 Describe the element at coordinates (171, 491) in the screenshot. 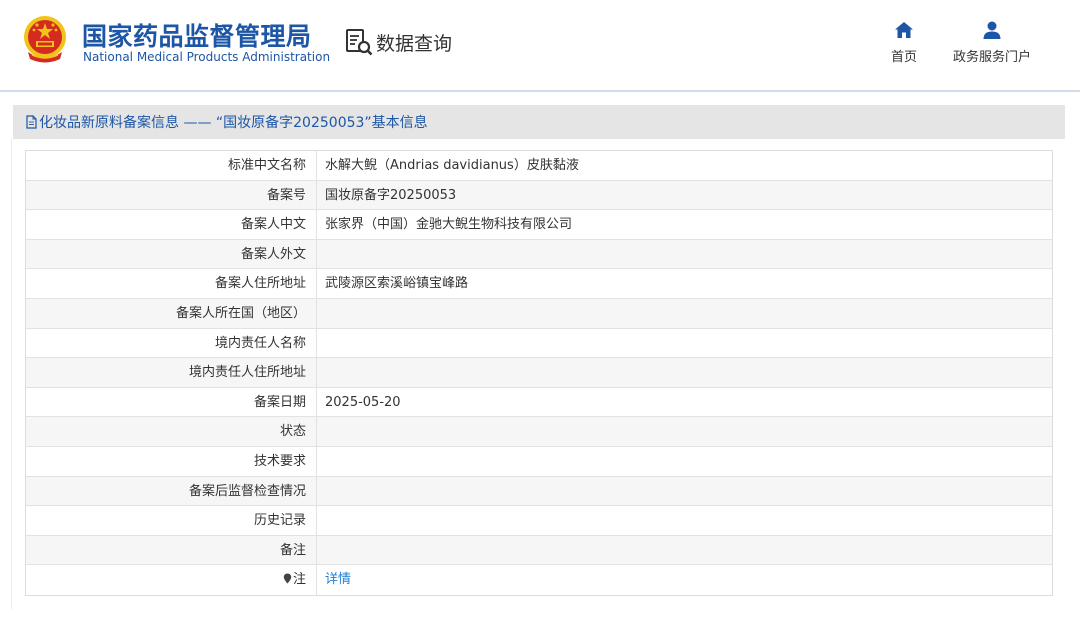

I see `row-label: 备案后监督检查情况` at that location.